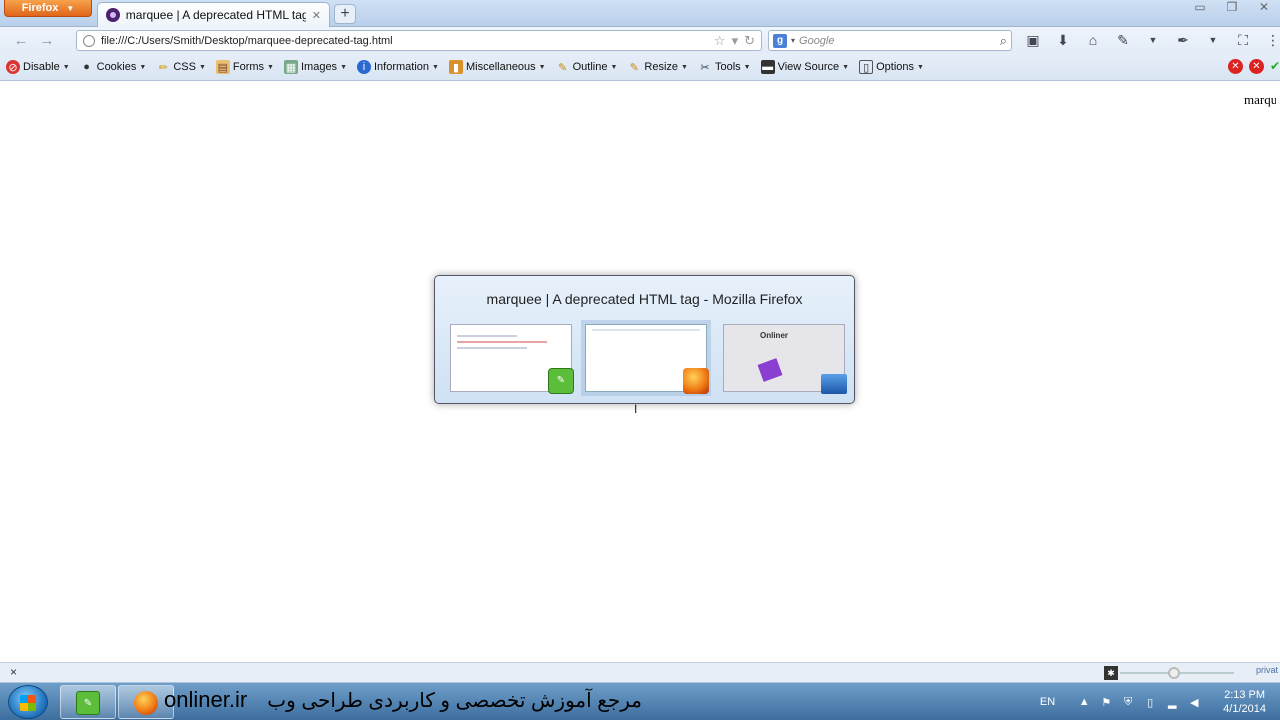 The width and height of the screenshot is (1280, 720). Describe the element at coordinates (319, 67) in the screenshot. I see `devbar-label: Images` at that location.